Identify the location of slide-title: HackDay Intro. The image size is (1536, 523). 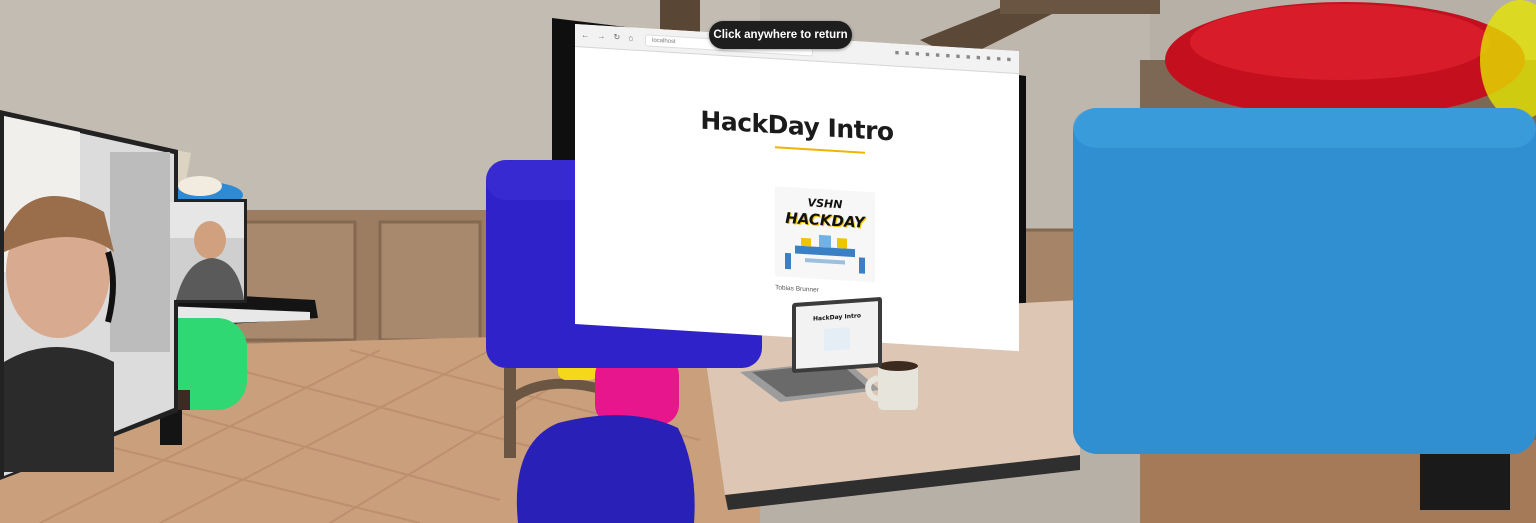
(797, 126).